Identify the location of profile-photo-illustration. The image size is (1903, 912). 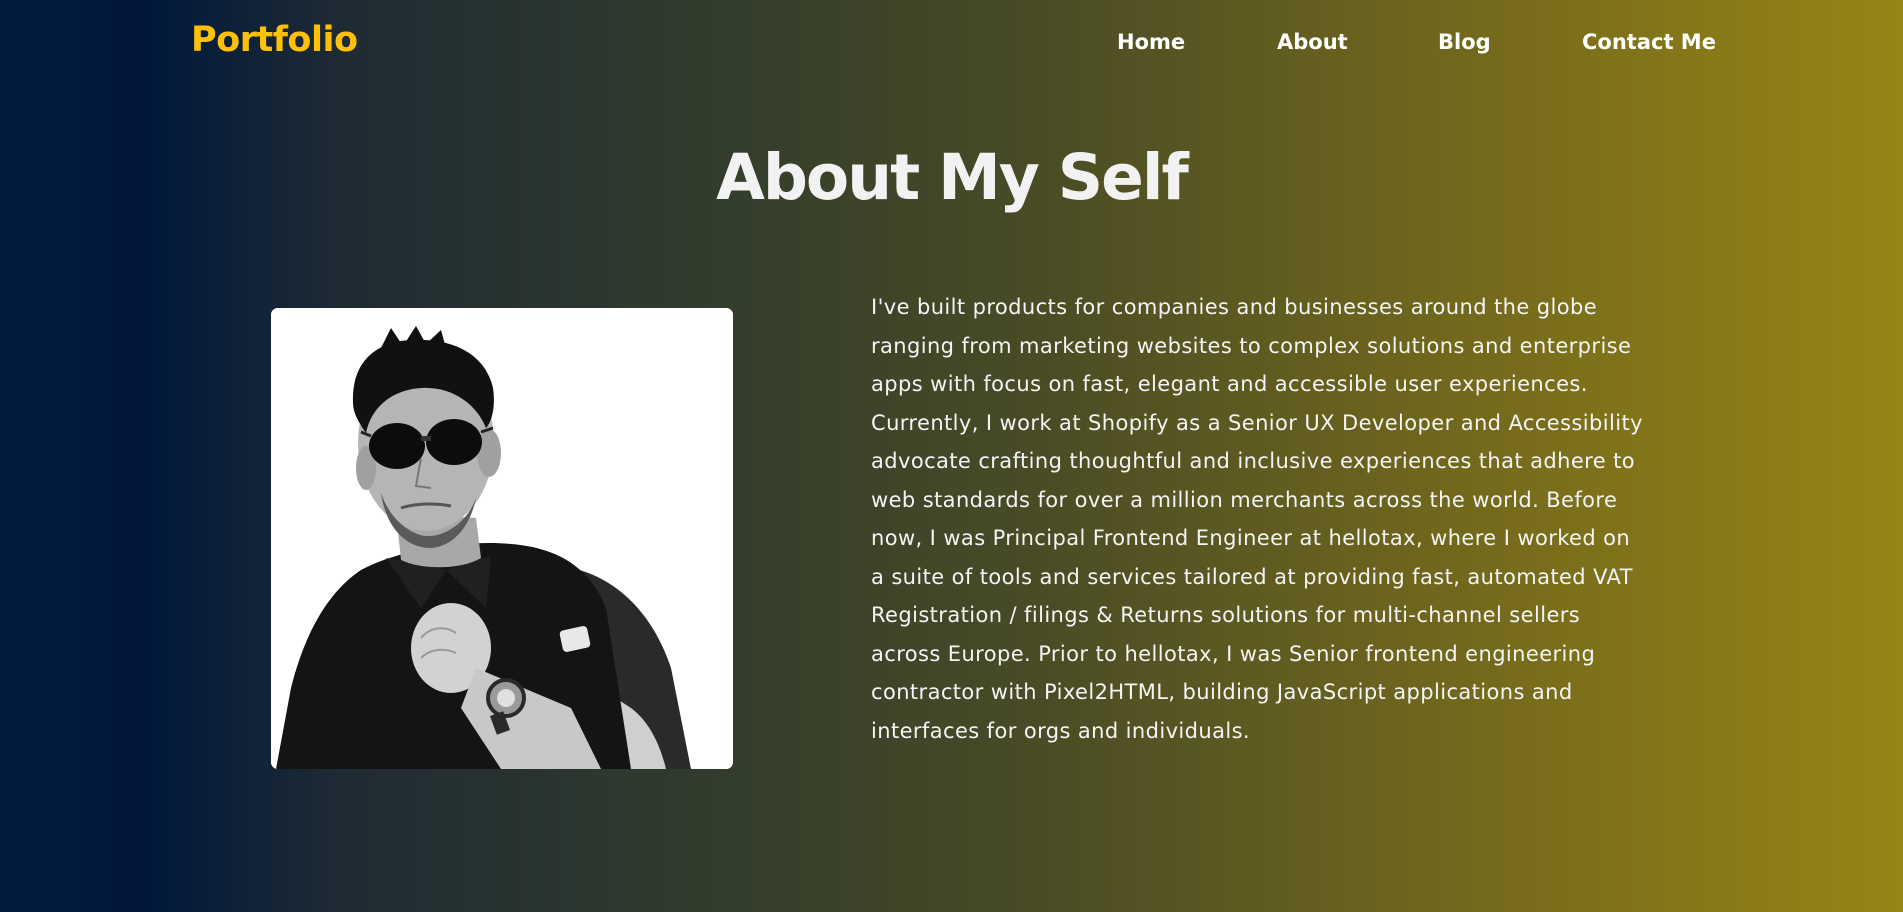
(502, 538).